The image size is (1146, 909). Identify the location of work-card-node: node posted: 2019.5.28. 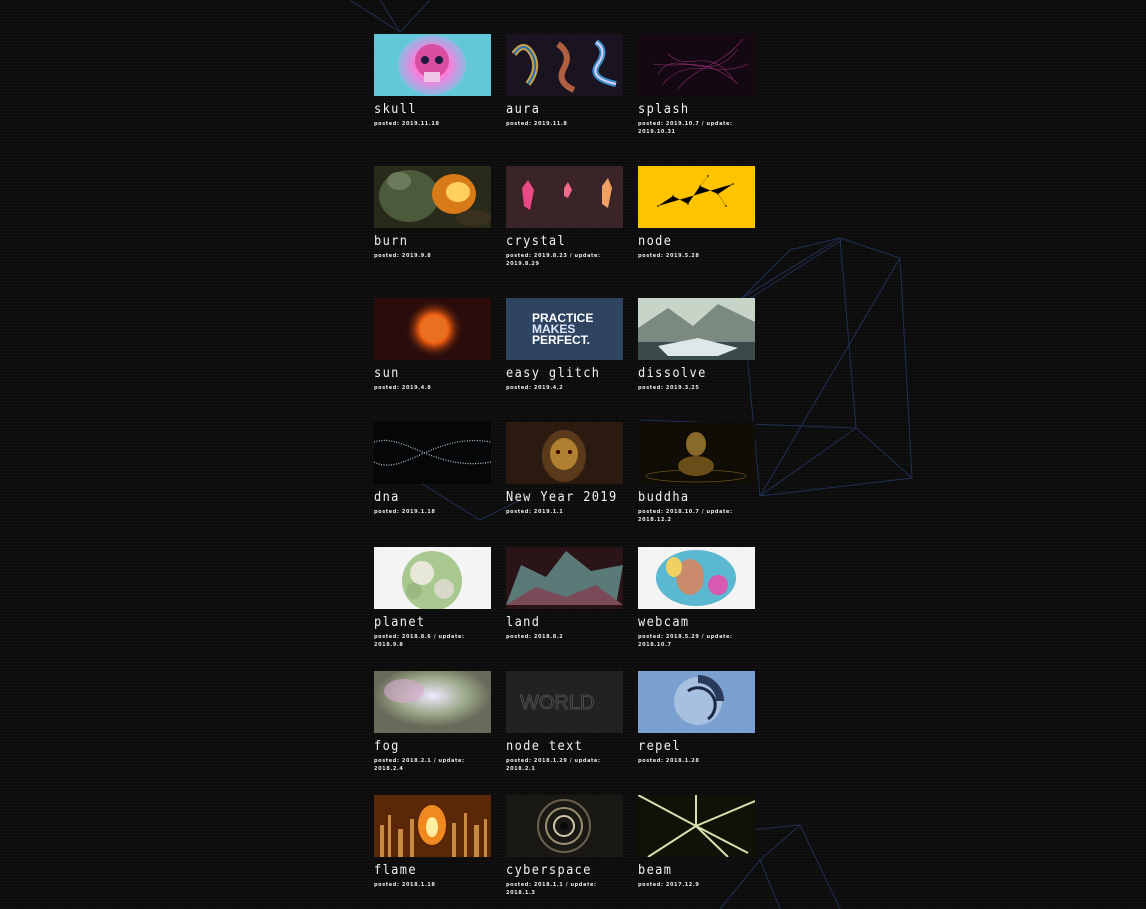
(696, 213).